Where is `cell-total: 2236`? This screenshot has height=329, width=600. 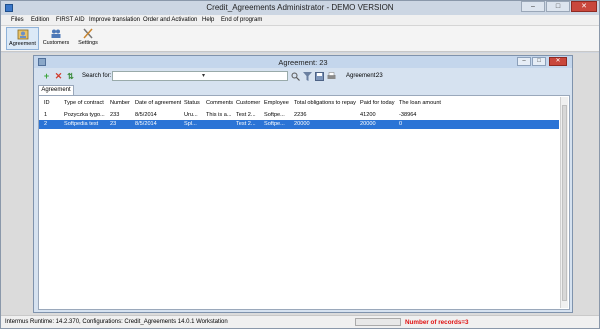
cell-total: 2236 is located at coordinates (300, 115).